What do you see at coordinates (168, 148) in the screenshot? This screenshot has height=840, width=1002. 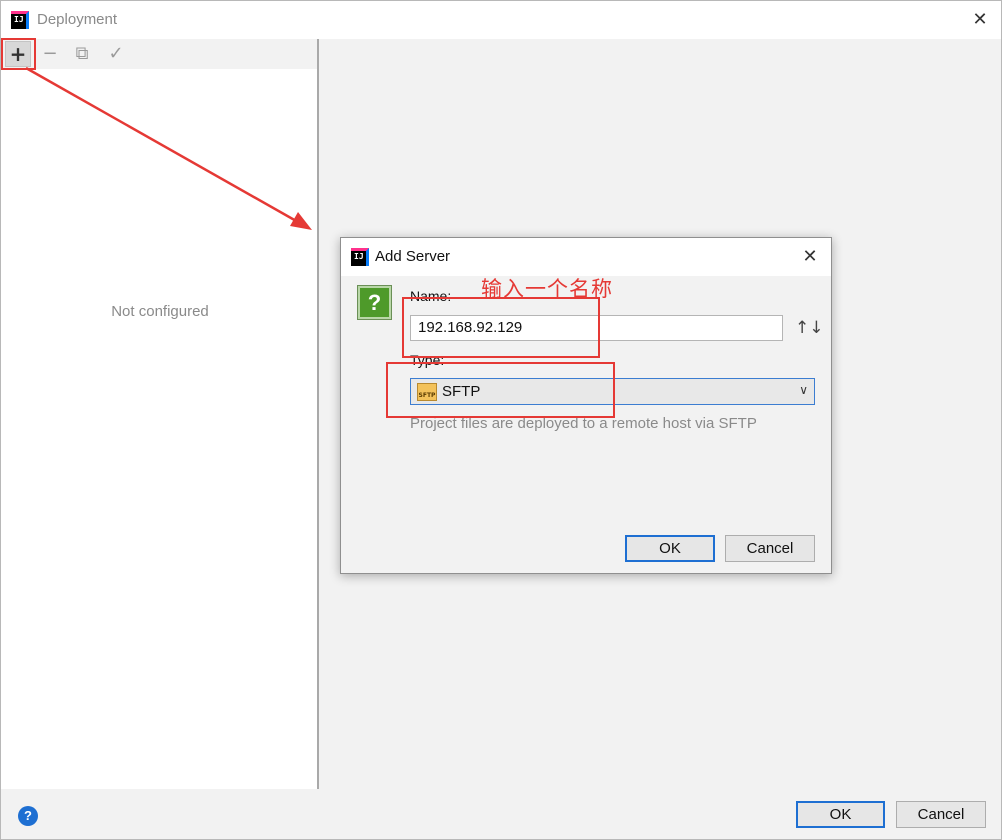 I see `annotation-arrow` at bounding box center [168, 148].